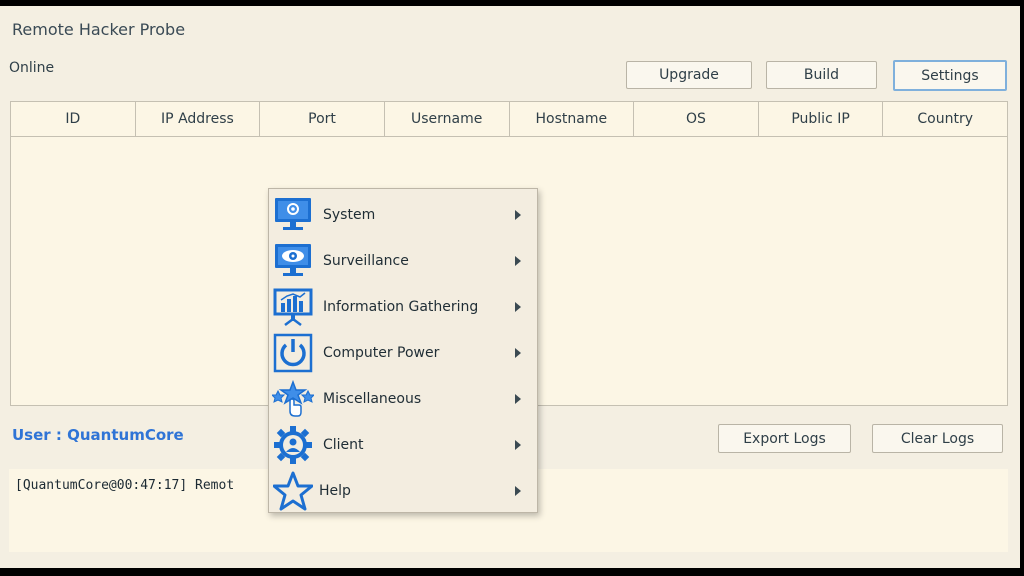 The width and height of the screenshot is (1024, 576). Describe the element at coordinates (945, 119) in the screenshot. I see `column-header-country: Country` at that location.